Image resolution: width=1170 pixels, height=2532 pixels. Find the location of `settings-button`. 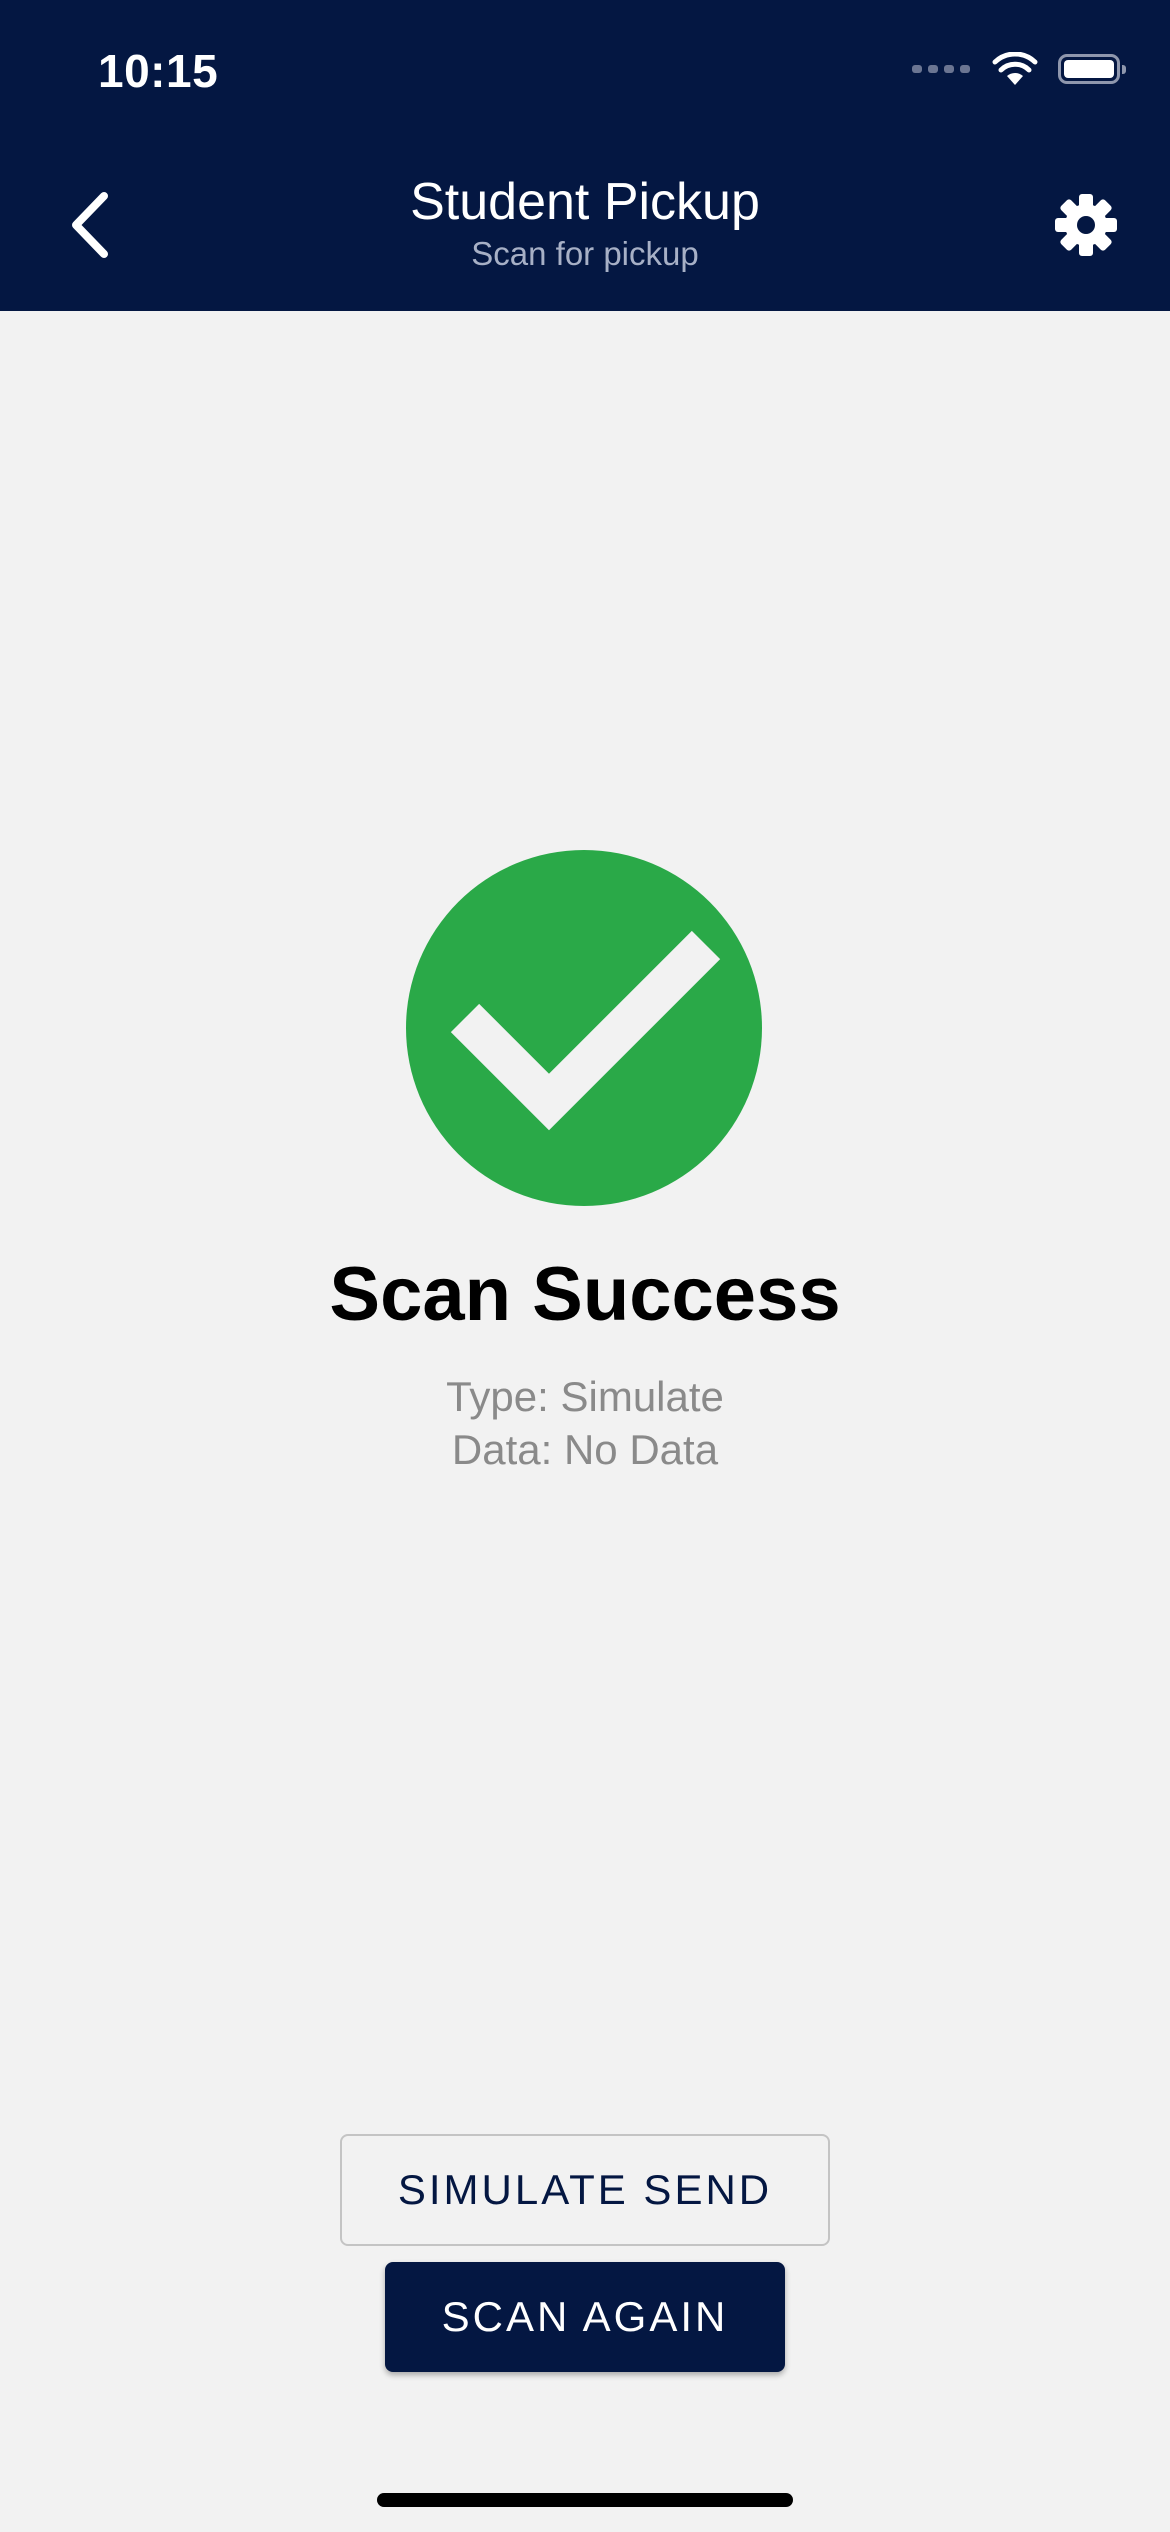

settings-button is located at coordinates (1086, 225).